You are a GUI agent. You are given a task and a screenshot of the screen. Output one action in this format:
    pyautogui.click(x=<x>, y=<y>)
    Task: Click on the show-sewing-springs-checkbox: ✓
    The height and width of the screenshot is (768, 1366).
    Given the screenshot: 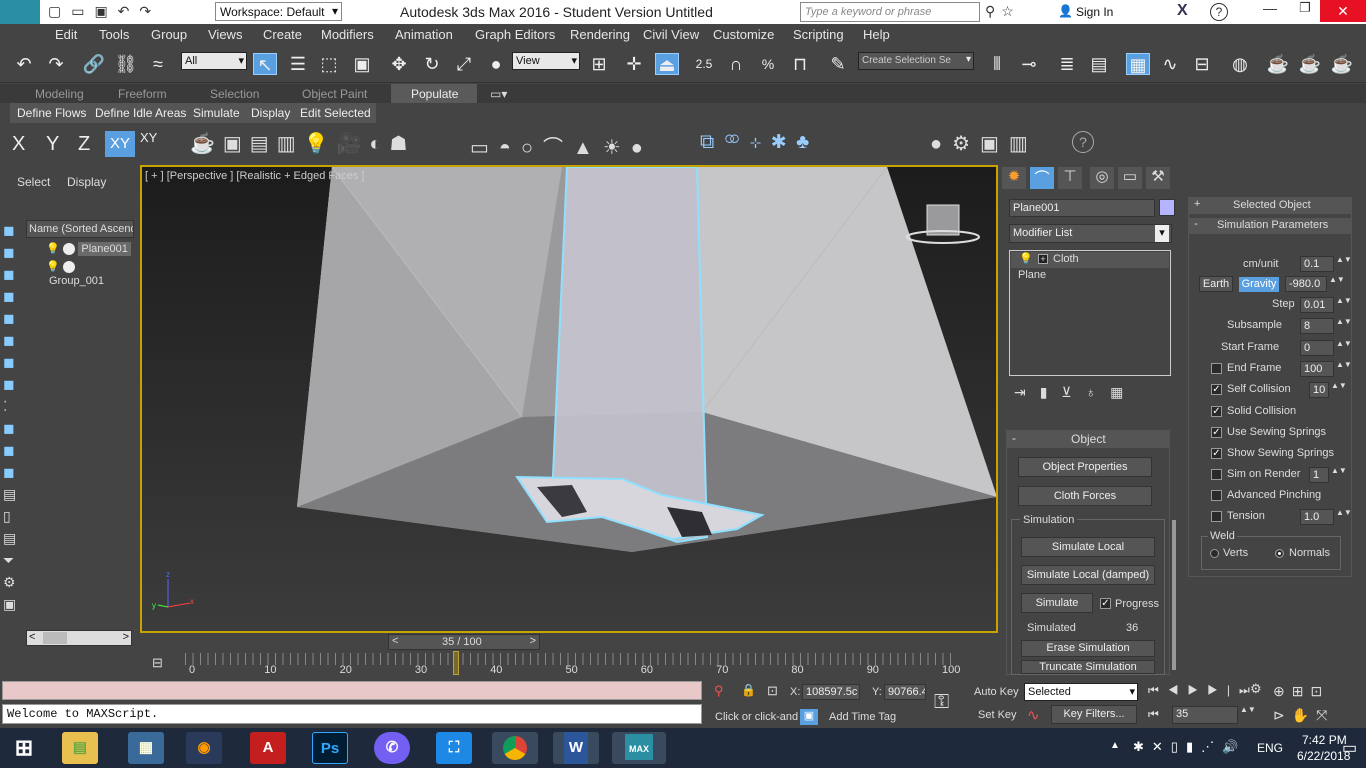 What is the action you would take?
    pyautogui.click(x=1216, y=453)
    